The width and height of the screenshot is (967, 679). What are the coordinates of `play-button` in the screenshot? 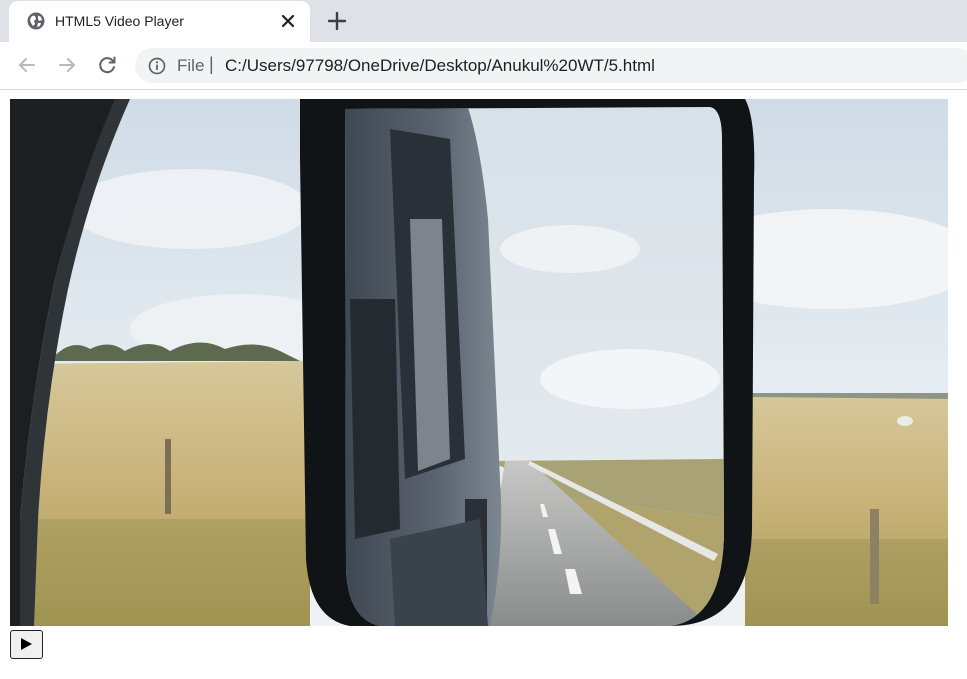 It's located at (26, 644).